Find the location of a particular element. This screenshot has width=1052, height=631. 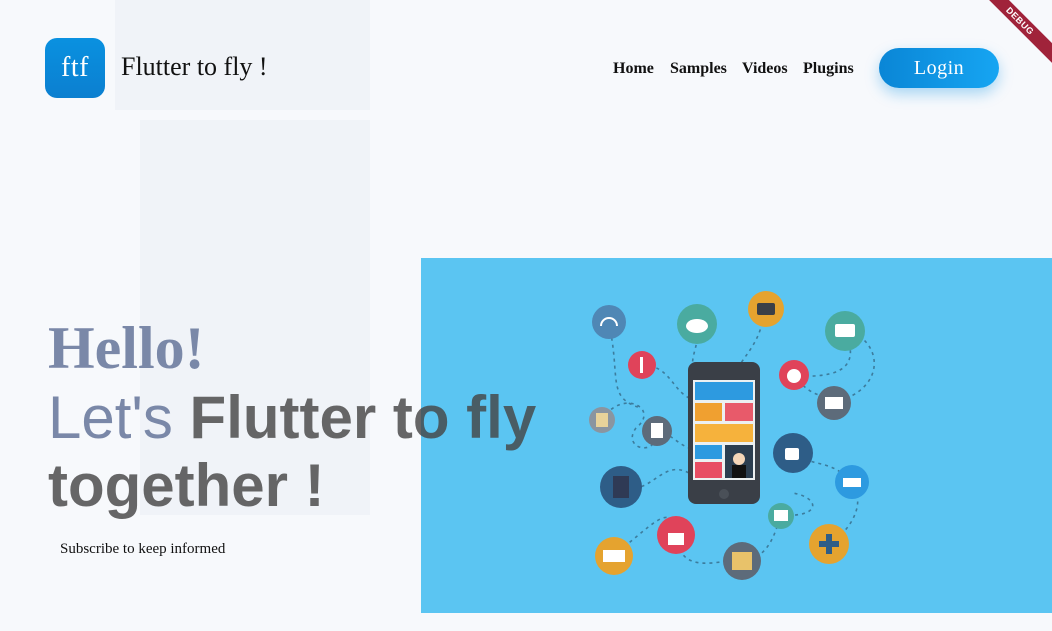

hero-headline-line2: together ! is located at coordinates (186, 485).